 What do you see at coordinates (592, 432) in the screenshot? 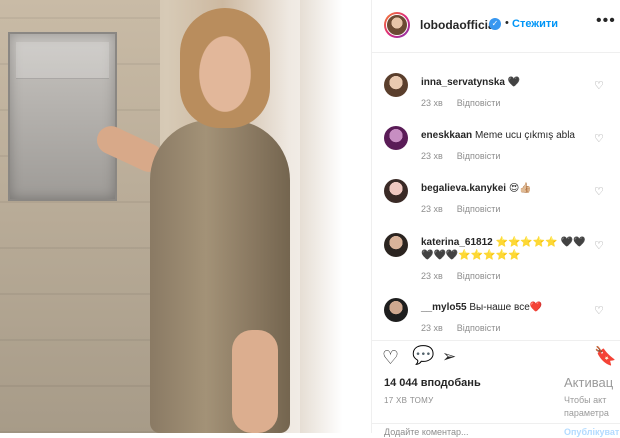
I see `publish-button: Опублікувати` at bounding box center [592, 432].